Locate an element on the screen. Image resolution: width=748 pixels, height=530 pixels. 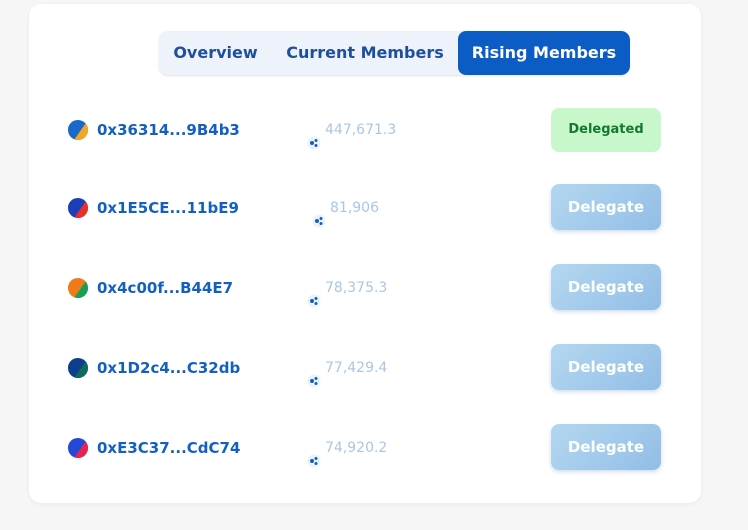
member-amount: 77,429.4 is located at coordinates (347, 368).